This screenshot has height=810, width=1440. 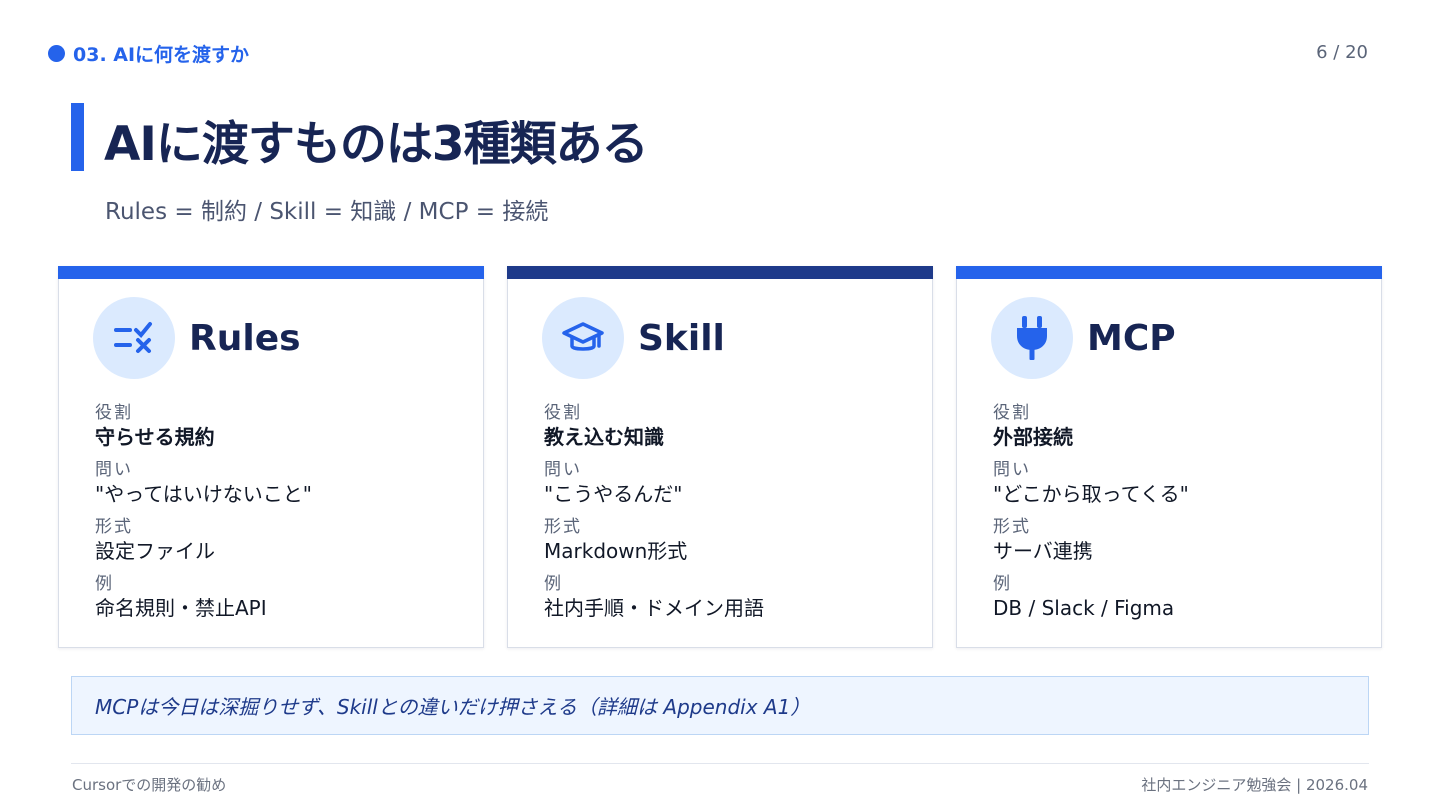 What do you see at coordinates (155, 551) in the screenshot?
I see `format-value: 設定ファイル` at bounding box center [155, 551].